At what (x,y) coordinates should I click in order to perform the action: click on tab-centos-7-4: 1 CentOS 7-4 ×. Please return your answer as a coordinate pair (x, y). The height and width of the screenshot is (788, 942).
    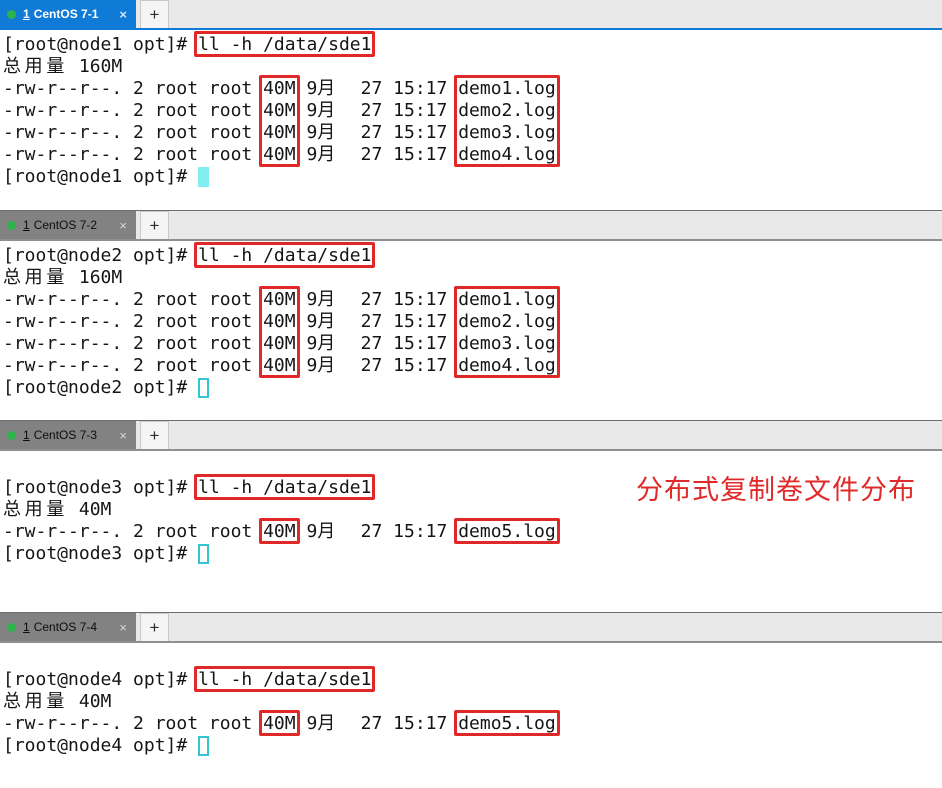
    Looking at the image, I should click on (68, 627).